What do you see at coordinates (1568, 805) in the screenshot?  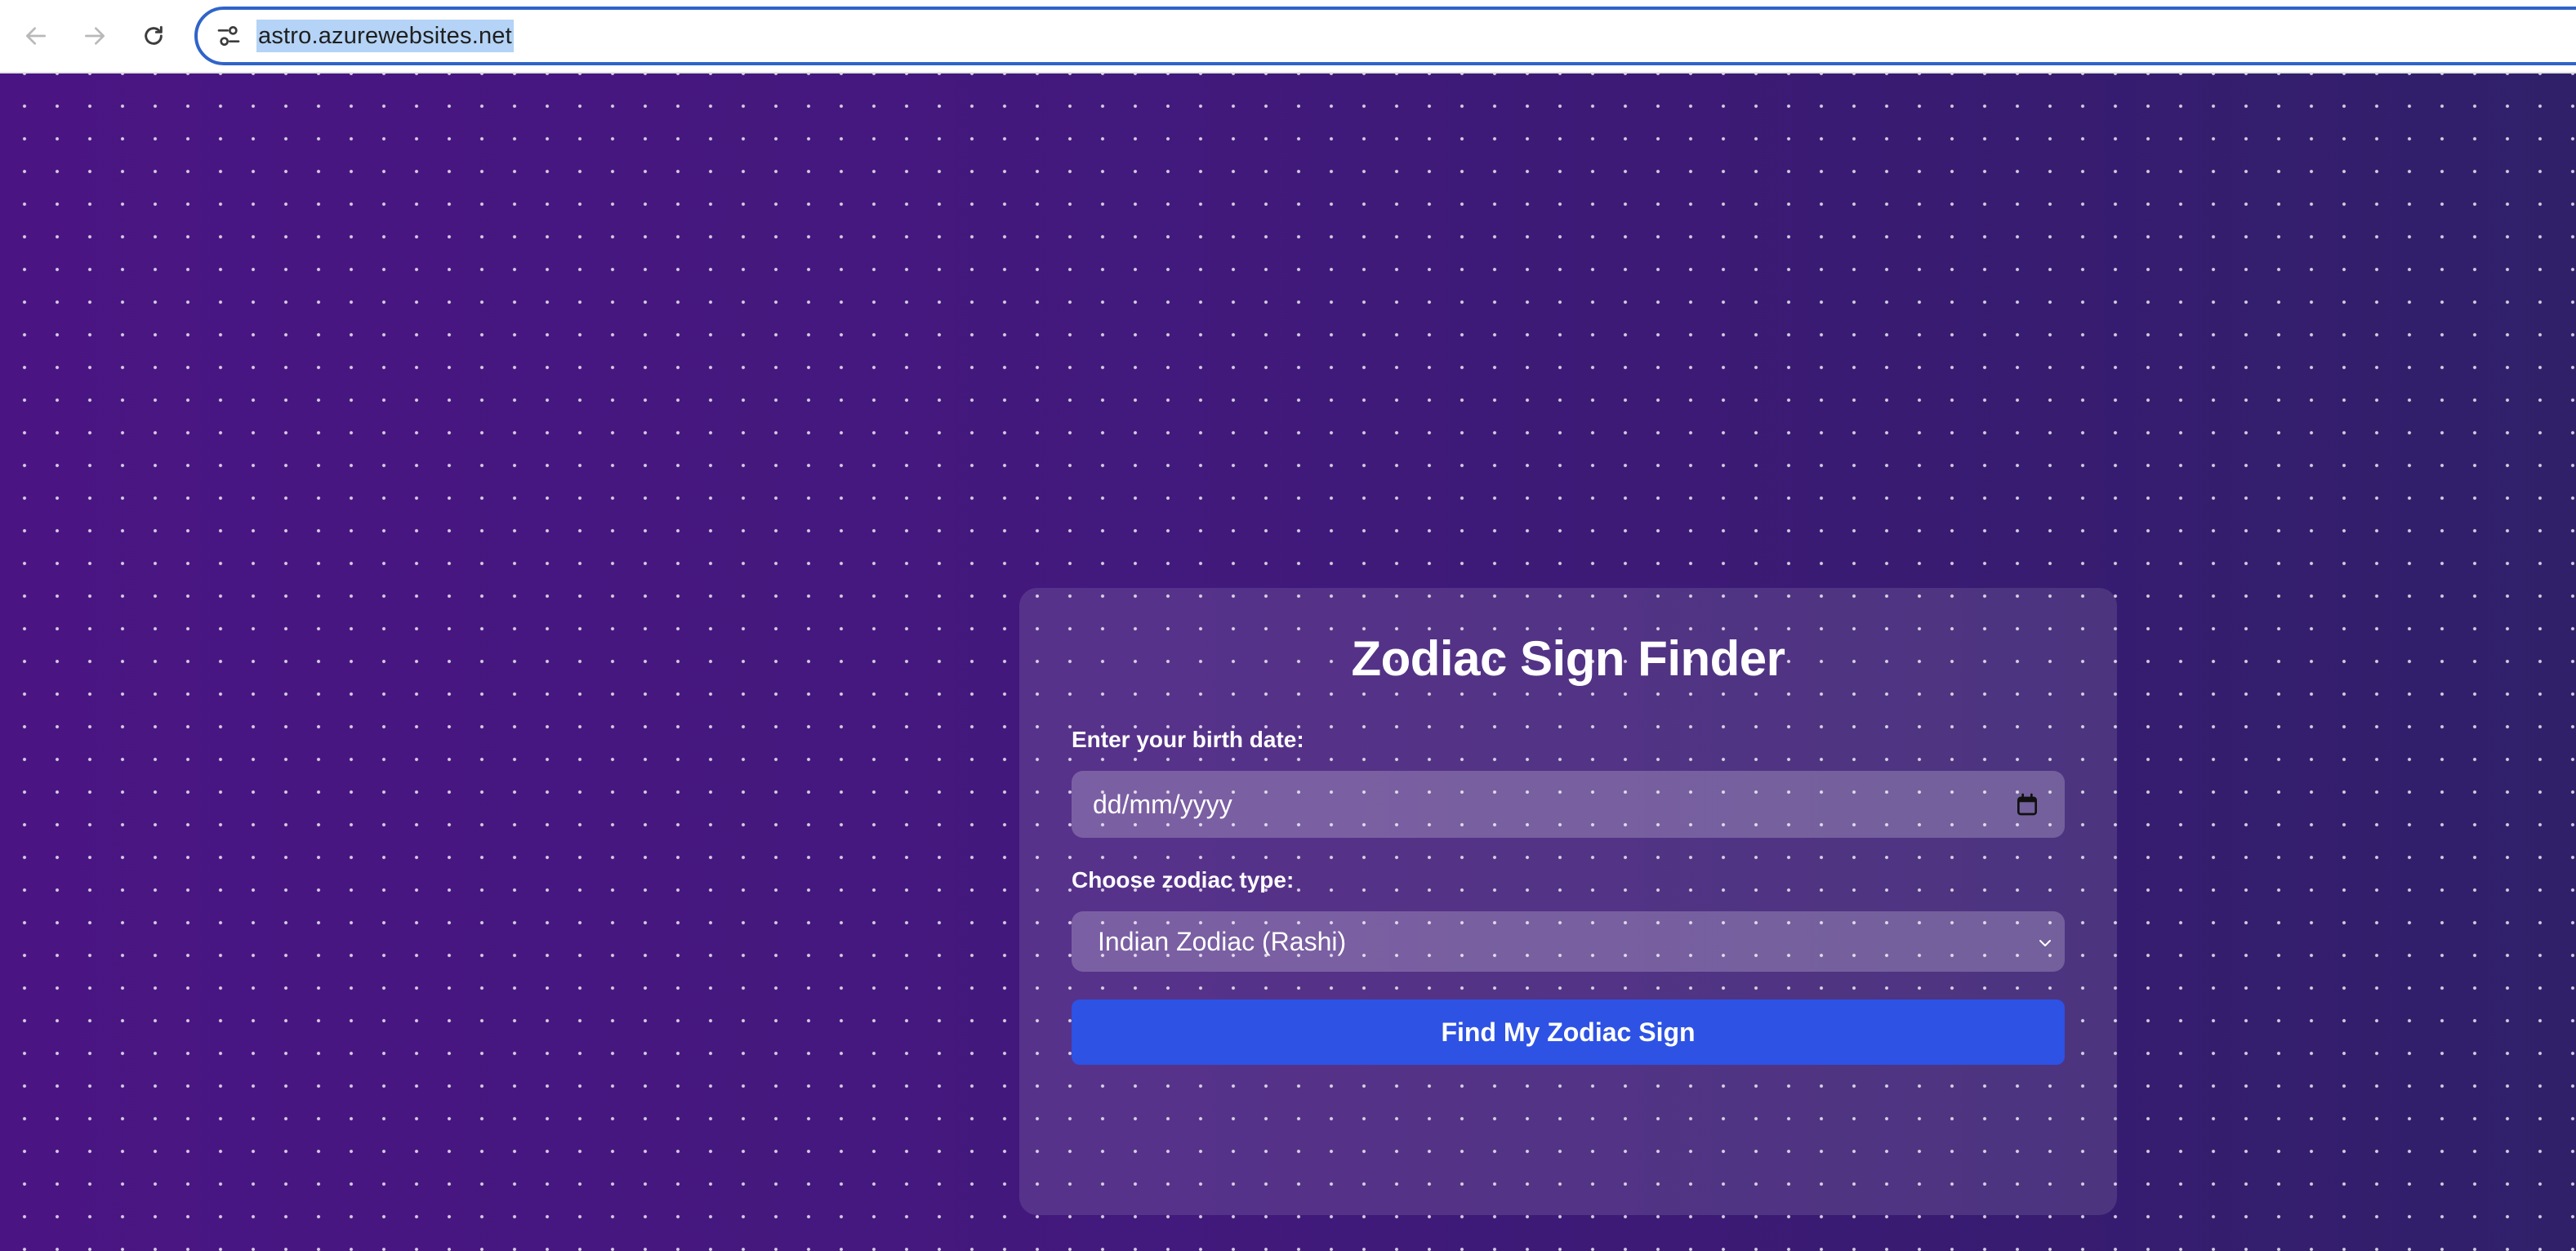 I see `birth-date-input: dd/mm/yyyy` at bounding box center [1568, 805].